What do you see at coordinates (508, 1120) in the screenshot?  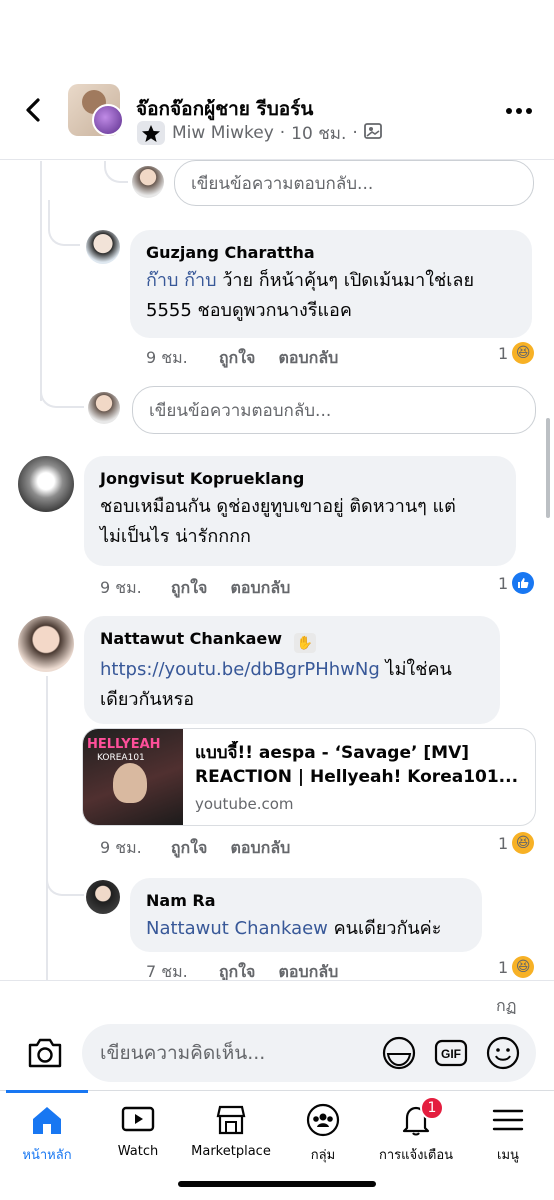 I see `menu-icon` at bounding box center [508, 1120].